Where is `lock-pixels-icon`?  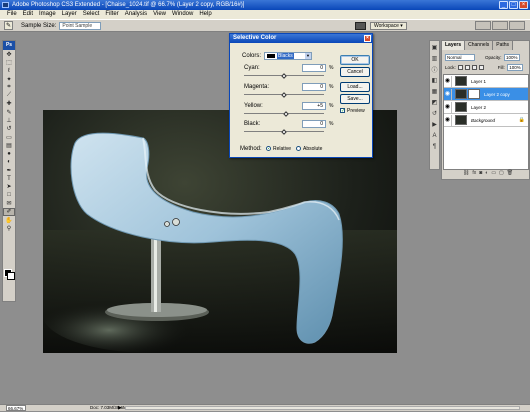
lock-pixels-icon is located at coordinates (467, 67).